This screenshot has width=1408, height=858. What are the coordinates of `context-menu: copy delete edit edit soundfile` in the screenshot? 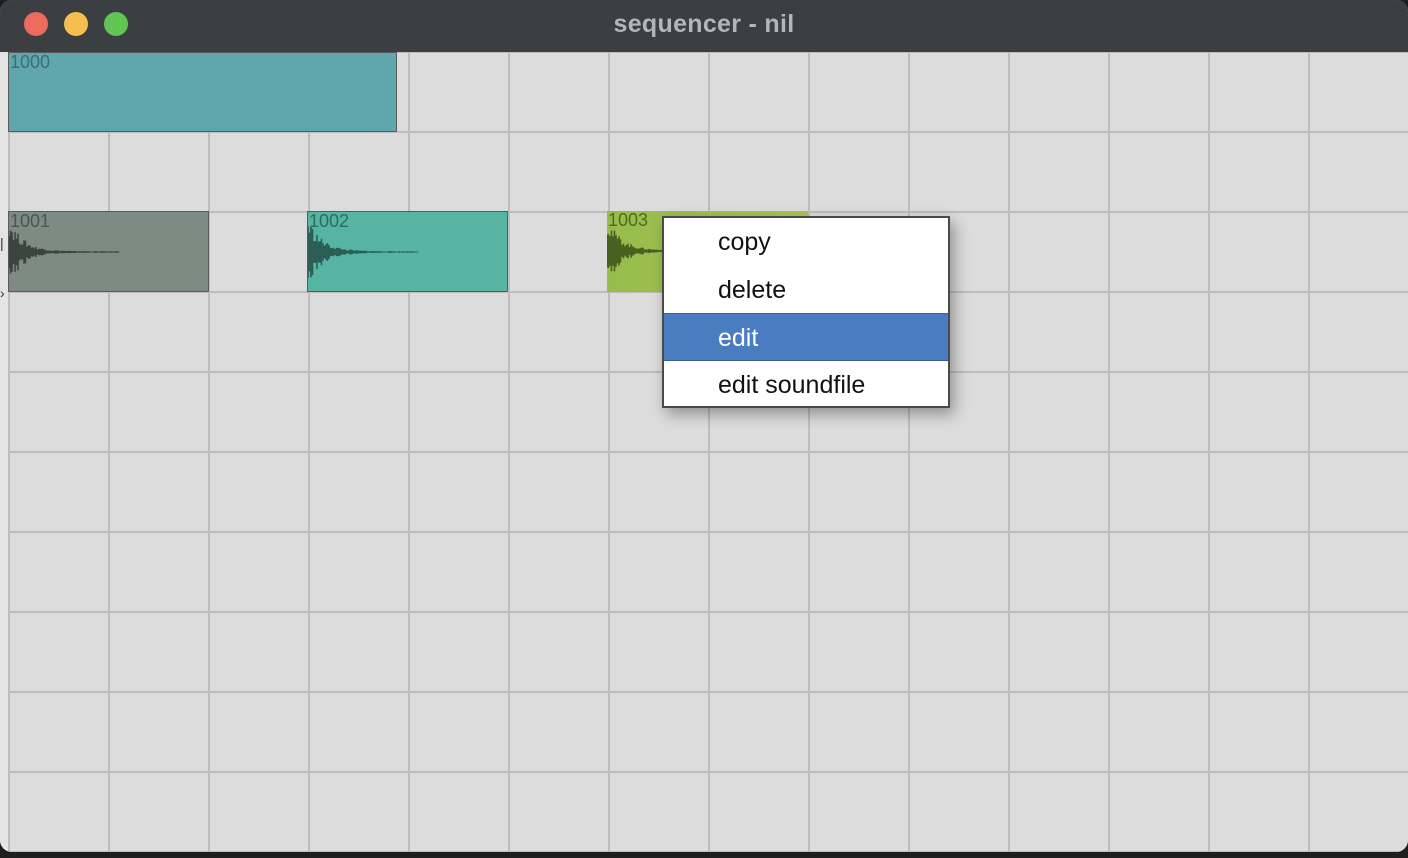 It's located at (806, 312).